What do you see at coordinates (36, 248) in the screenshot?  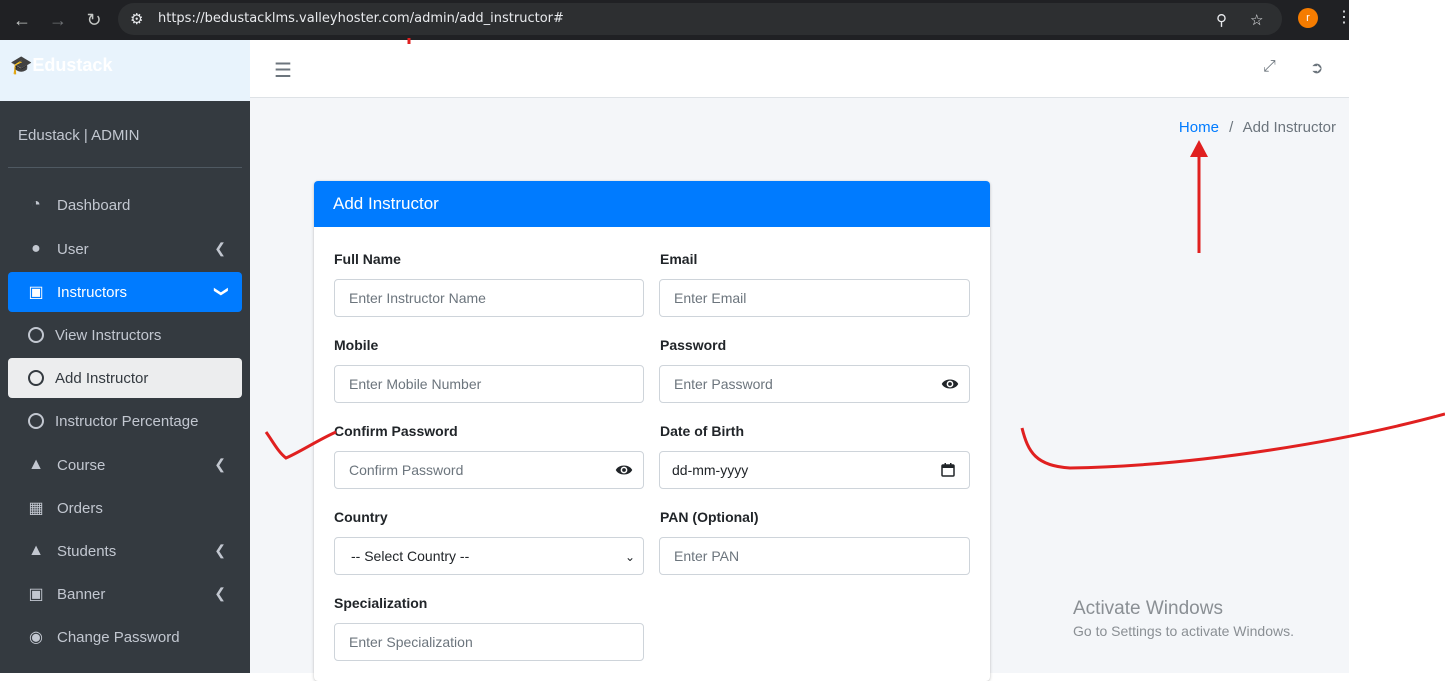 I see `user-icon: ●` at bounding box center [36, 248].